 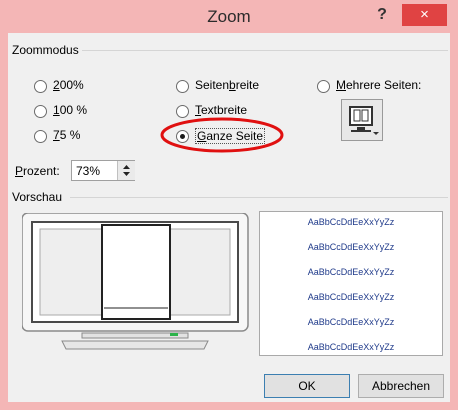 What do you see at coordinates (68, 85) in the screenshot?
I see `label-200: 200%` at bounding box center [68, 85].